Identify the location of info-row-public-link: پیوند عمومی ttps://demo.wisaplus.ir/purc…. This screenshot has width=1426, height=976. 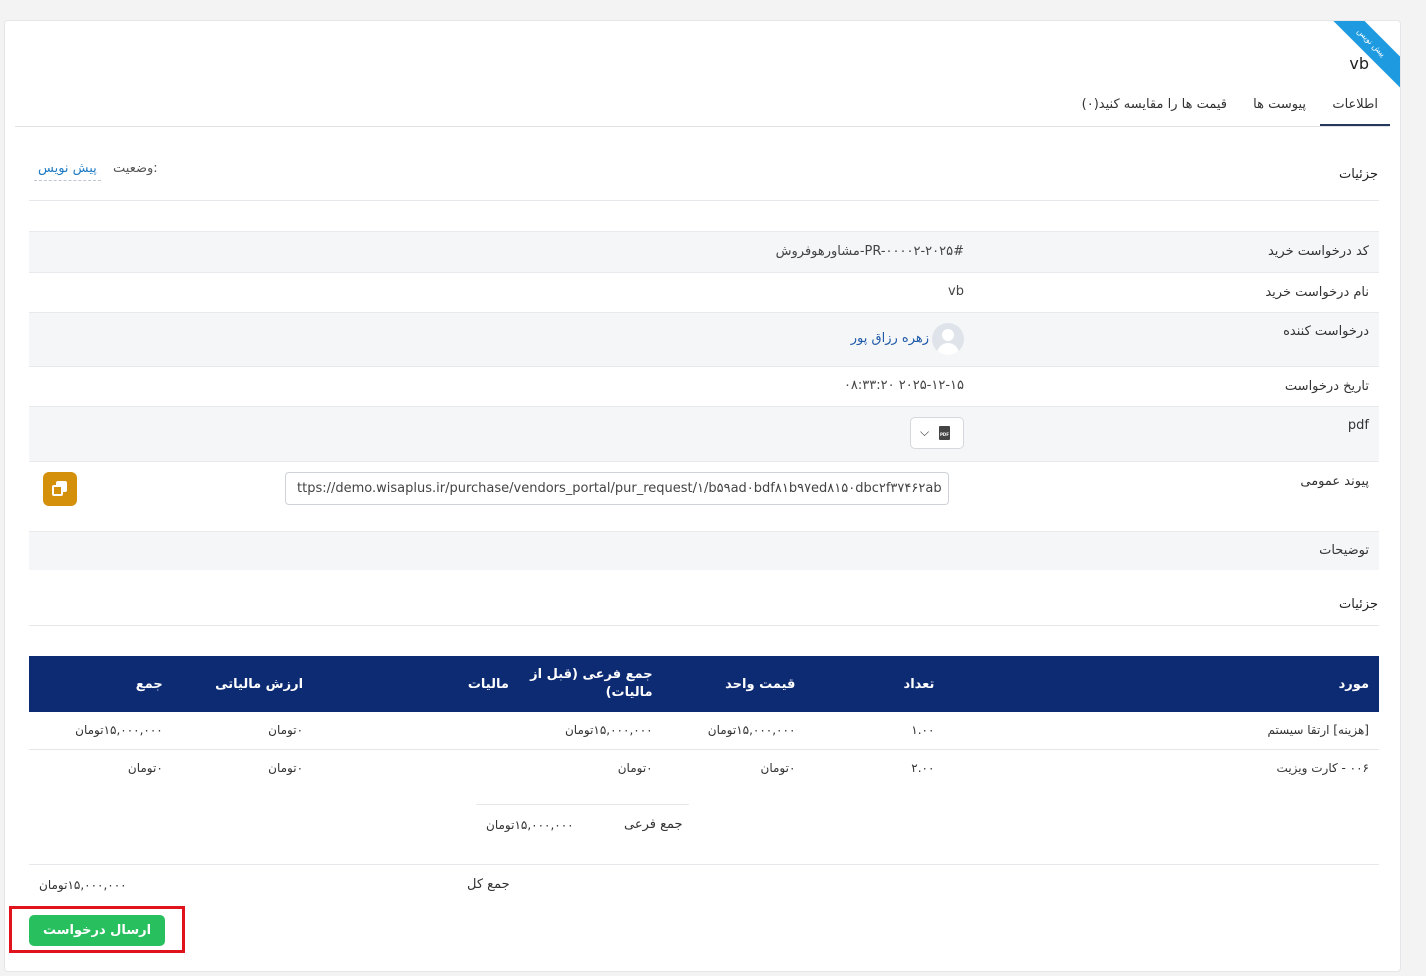
(704, 496).